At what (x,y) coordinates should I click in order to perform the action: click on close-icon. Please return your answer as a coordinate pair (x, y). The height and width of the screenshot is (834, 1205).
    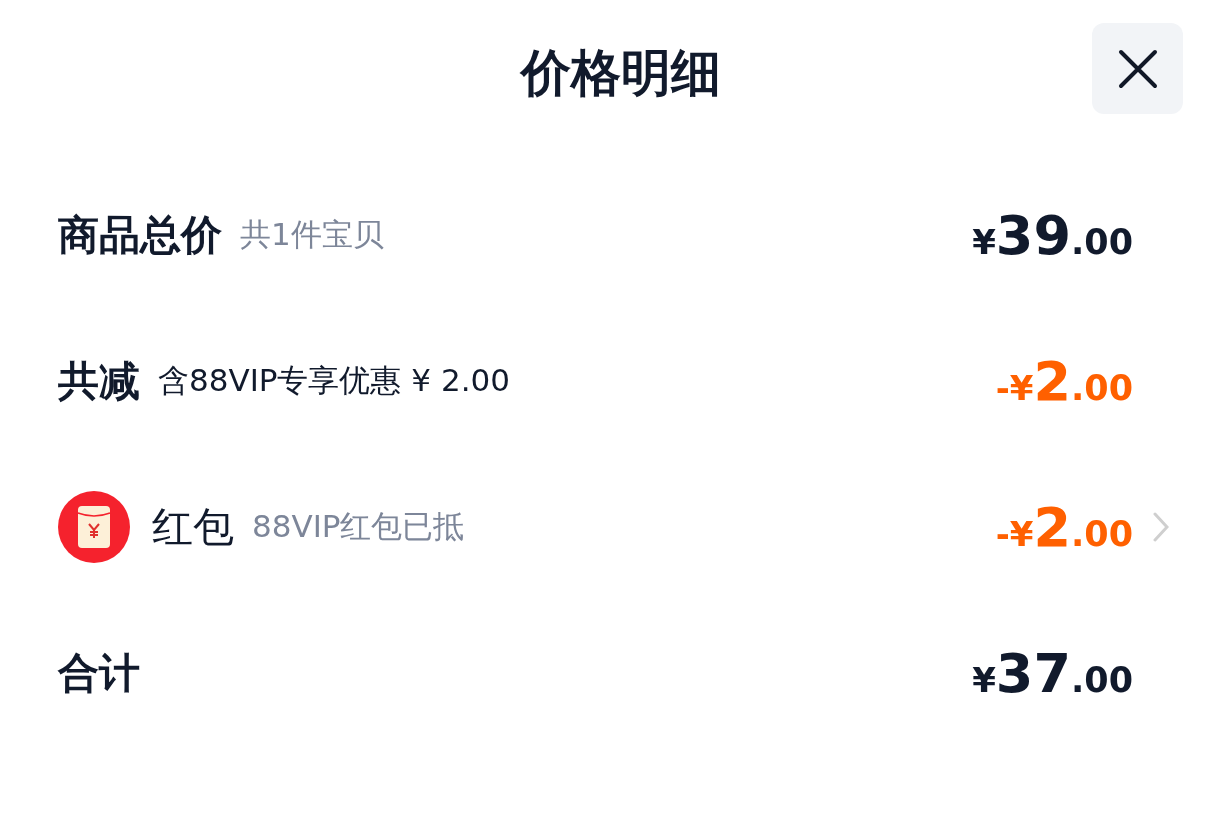
    Looking at the image, I should click on (1137, 68).